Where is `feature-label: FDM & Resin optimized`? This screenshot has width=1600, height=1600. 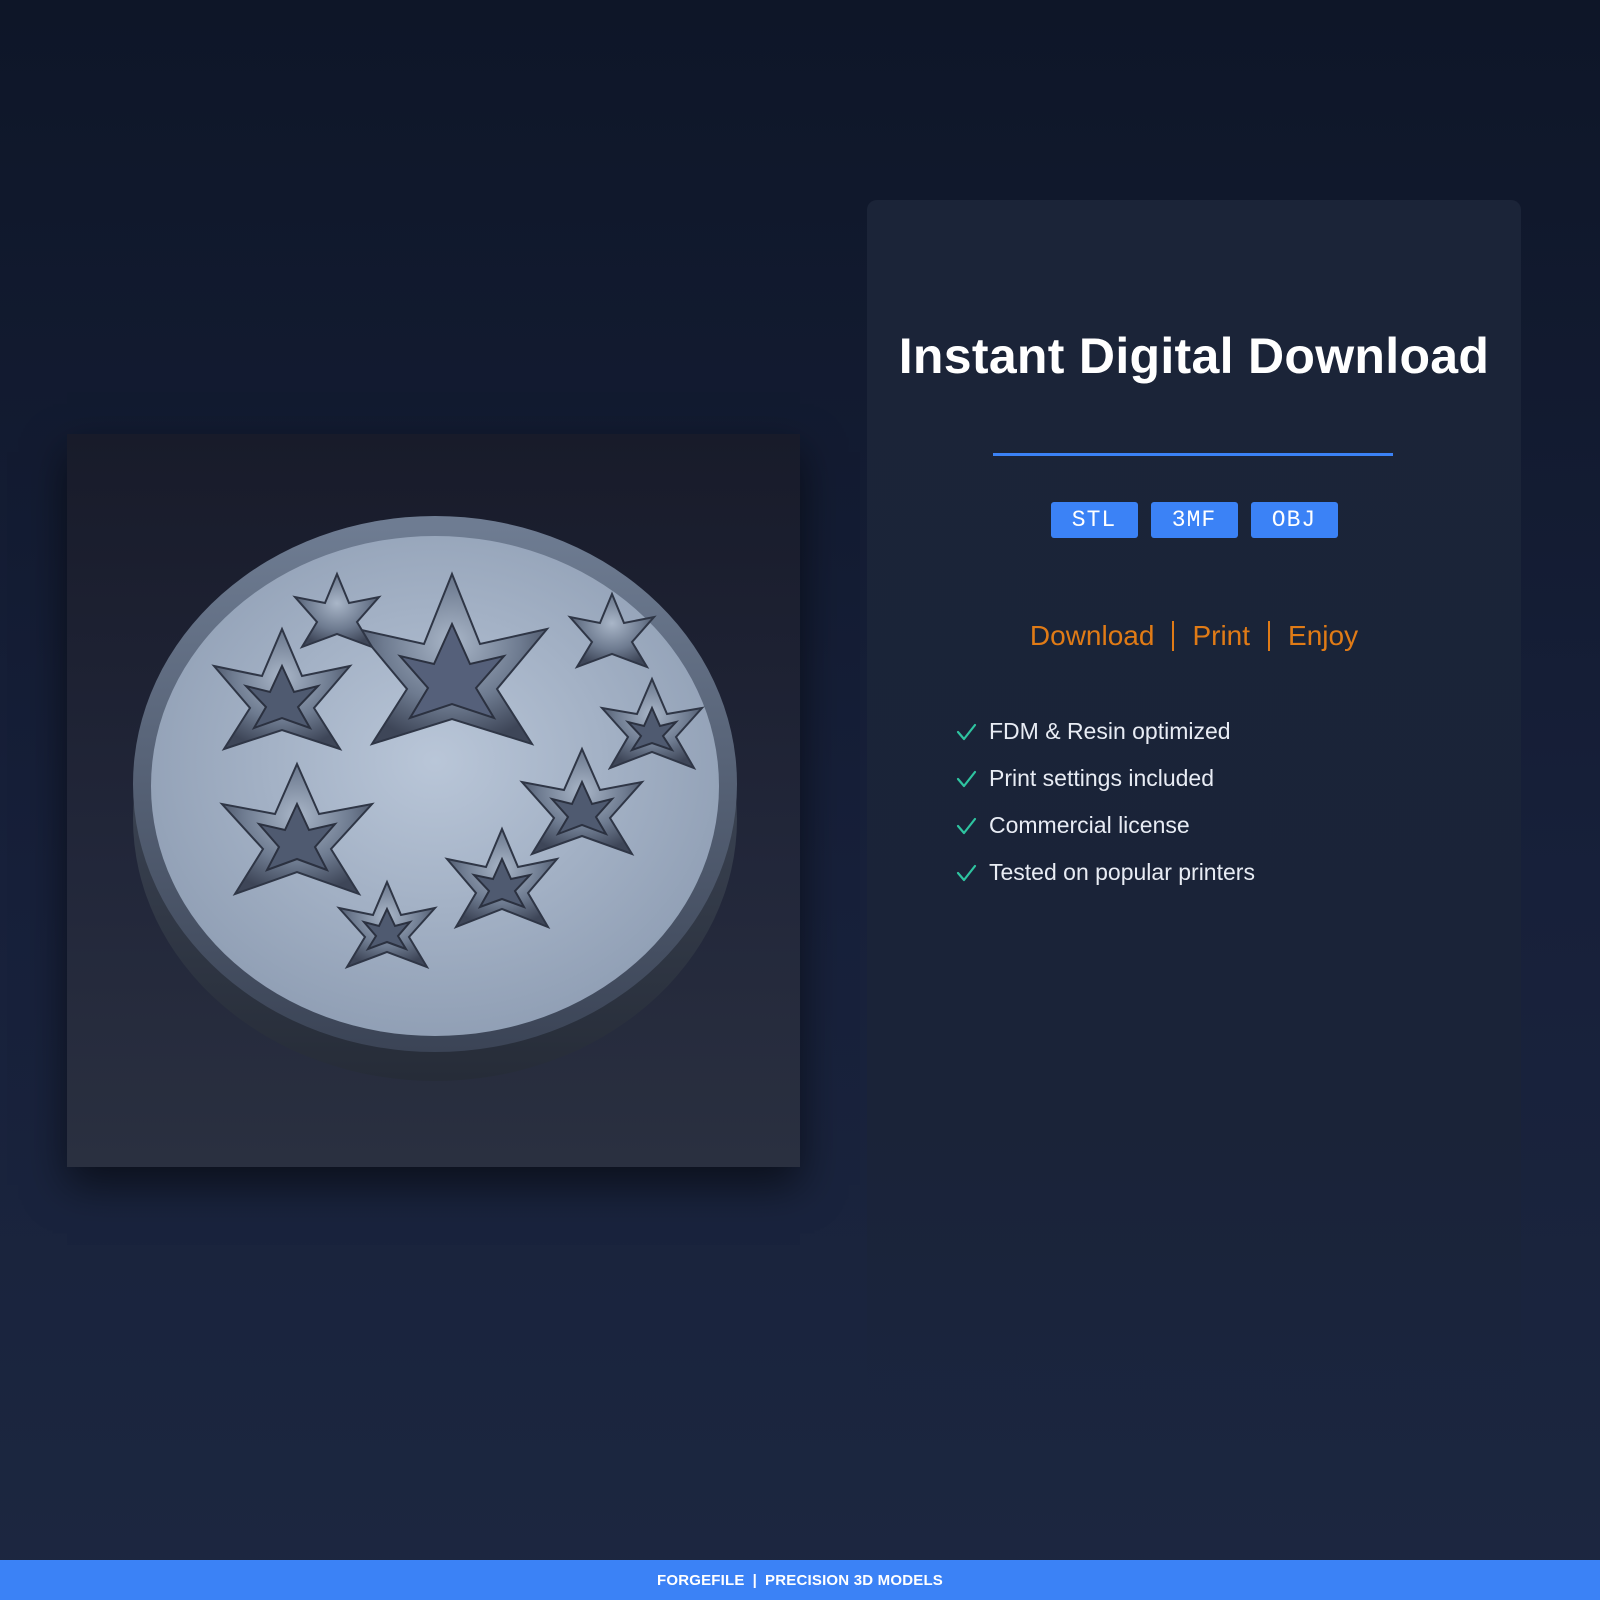 feature-label: FDM & Resin optimized is located at coordinates (1110, 731).